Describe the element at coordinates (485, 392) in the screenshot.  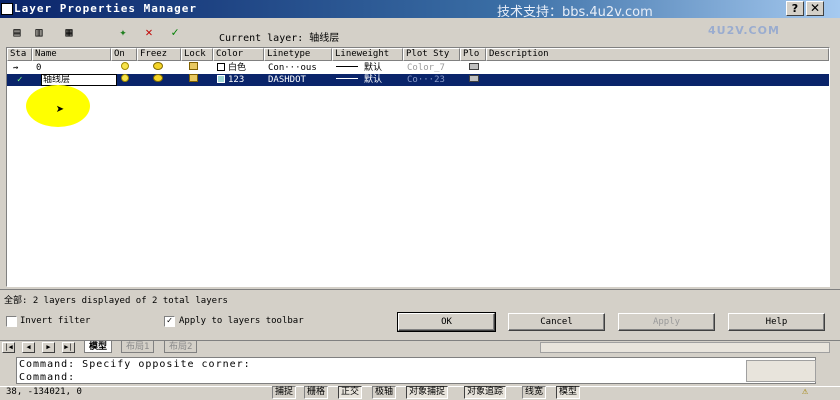
I see `otrack-toggle: 对象追踪` at that location.